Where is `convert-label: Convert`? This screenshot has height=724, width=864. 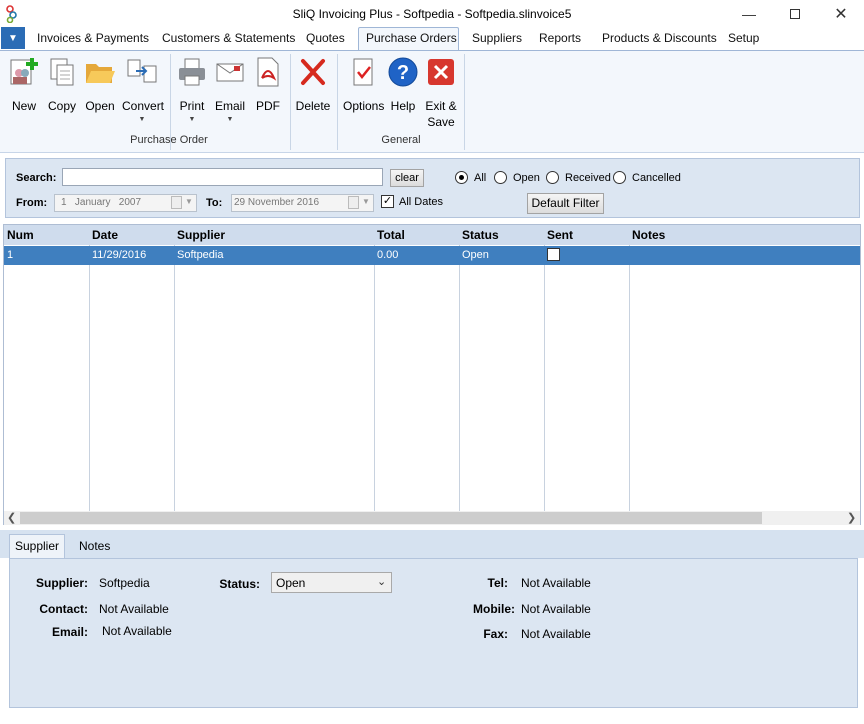 convert-label: Convert is located at coordinates (143, 106).